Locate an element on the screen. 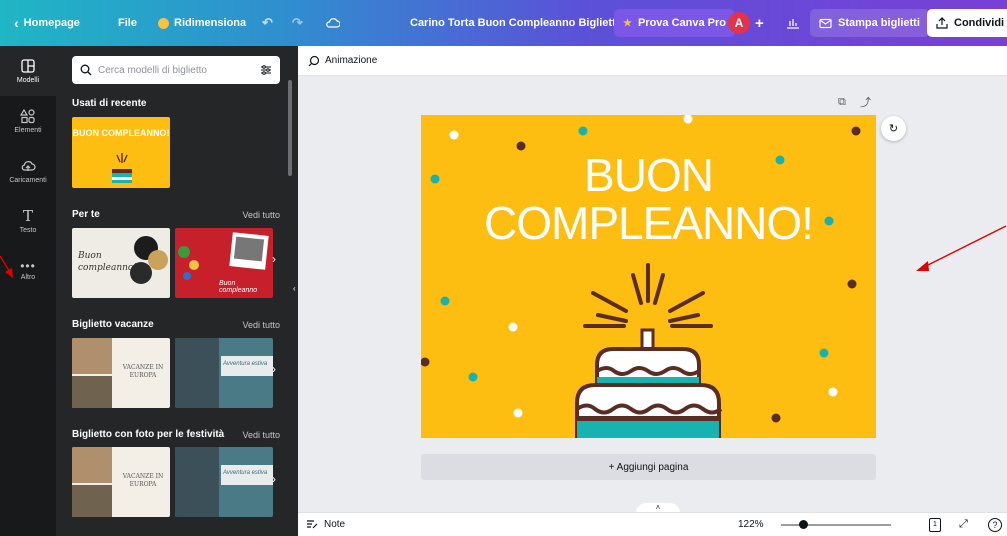 The image size is (1007, 536). recent-template-thumb: BUON COMPLEANNO! is located at coordinates (121, 152).